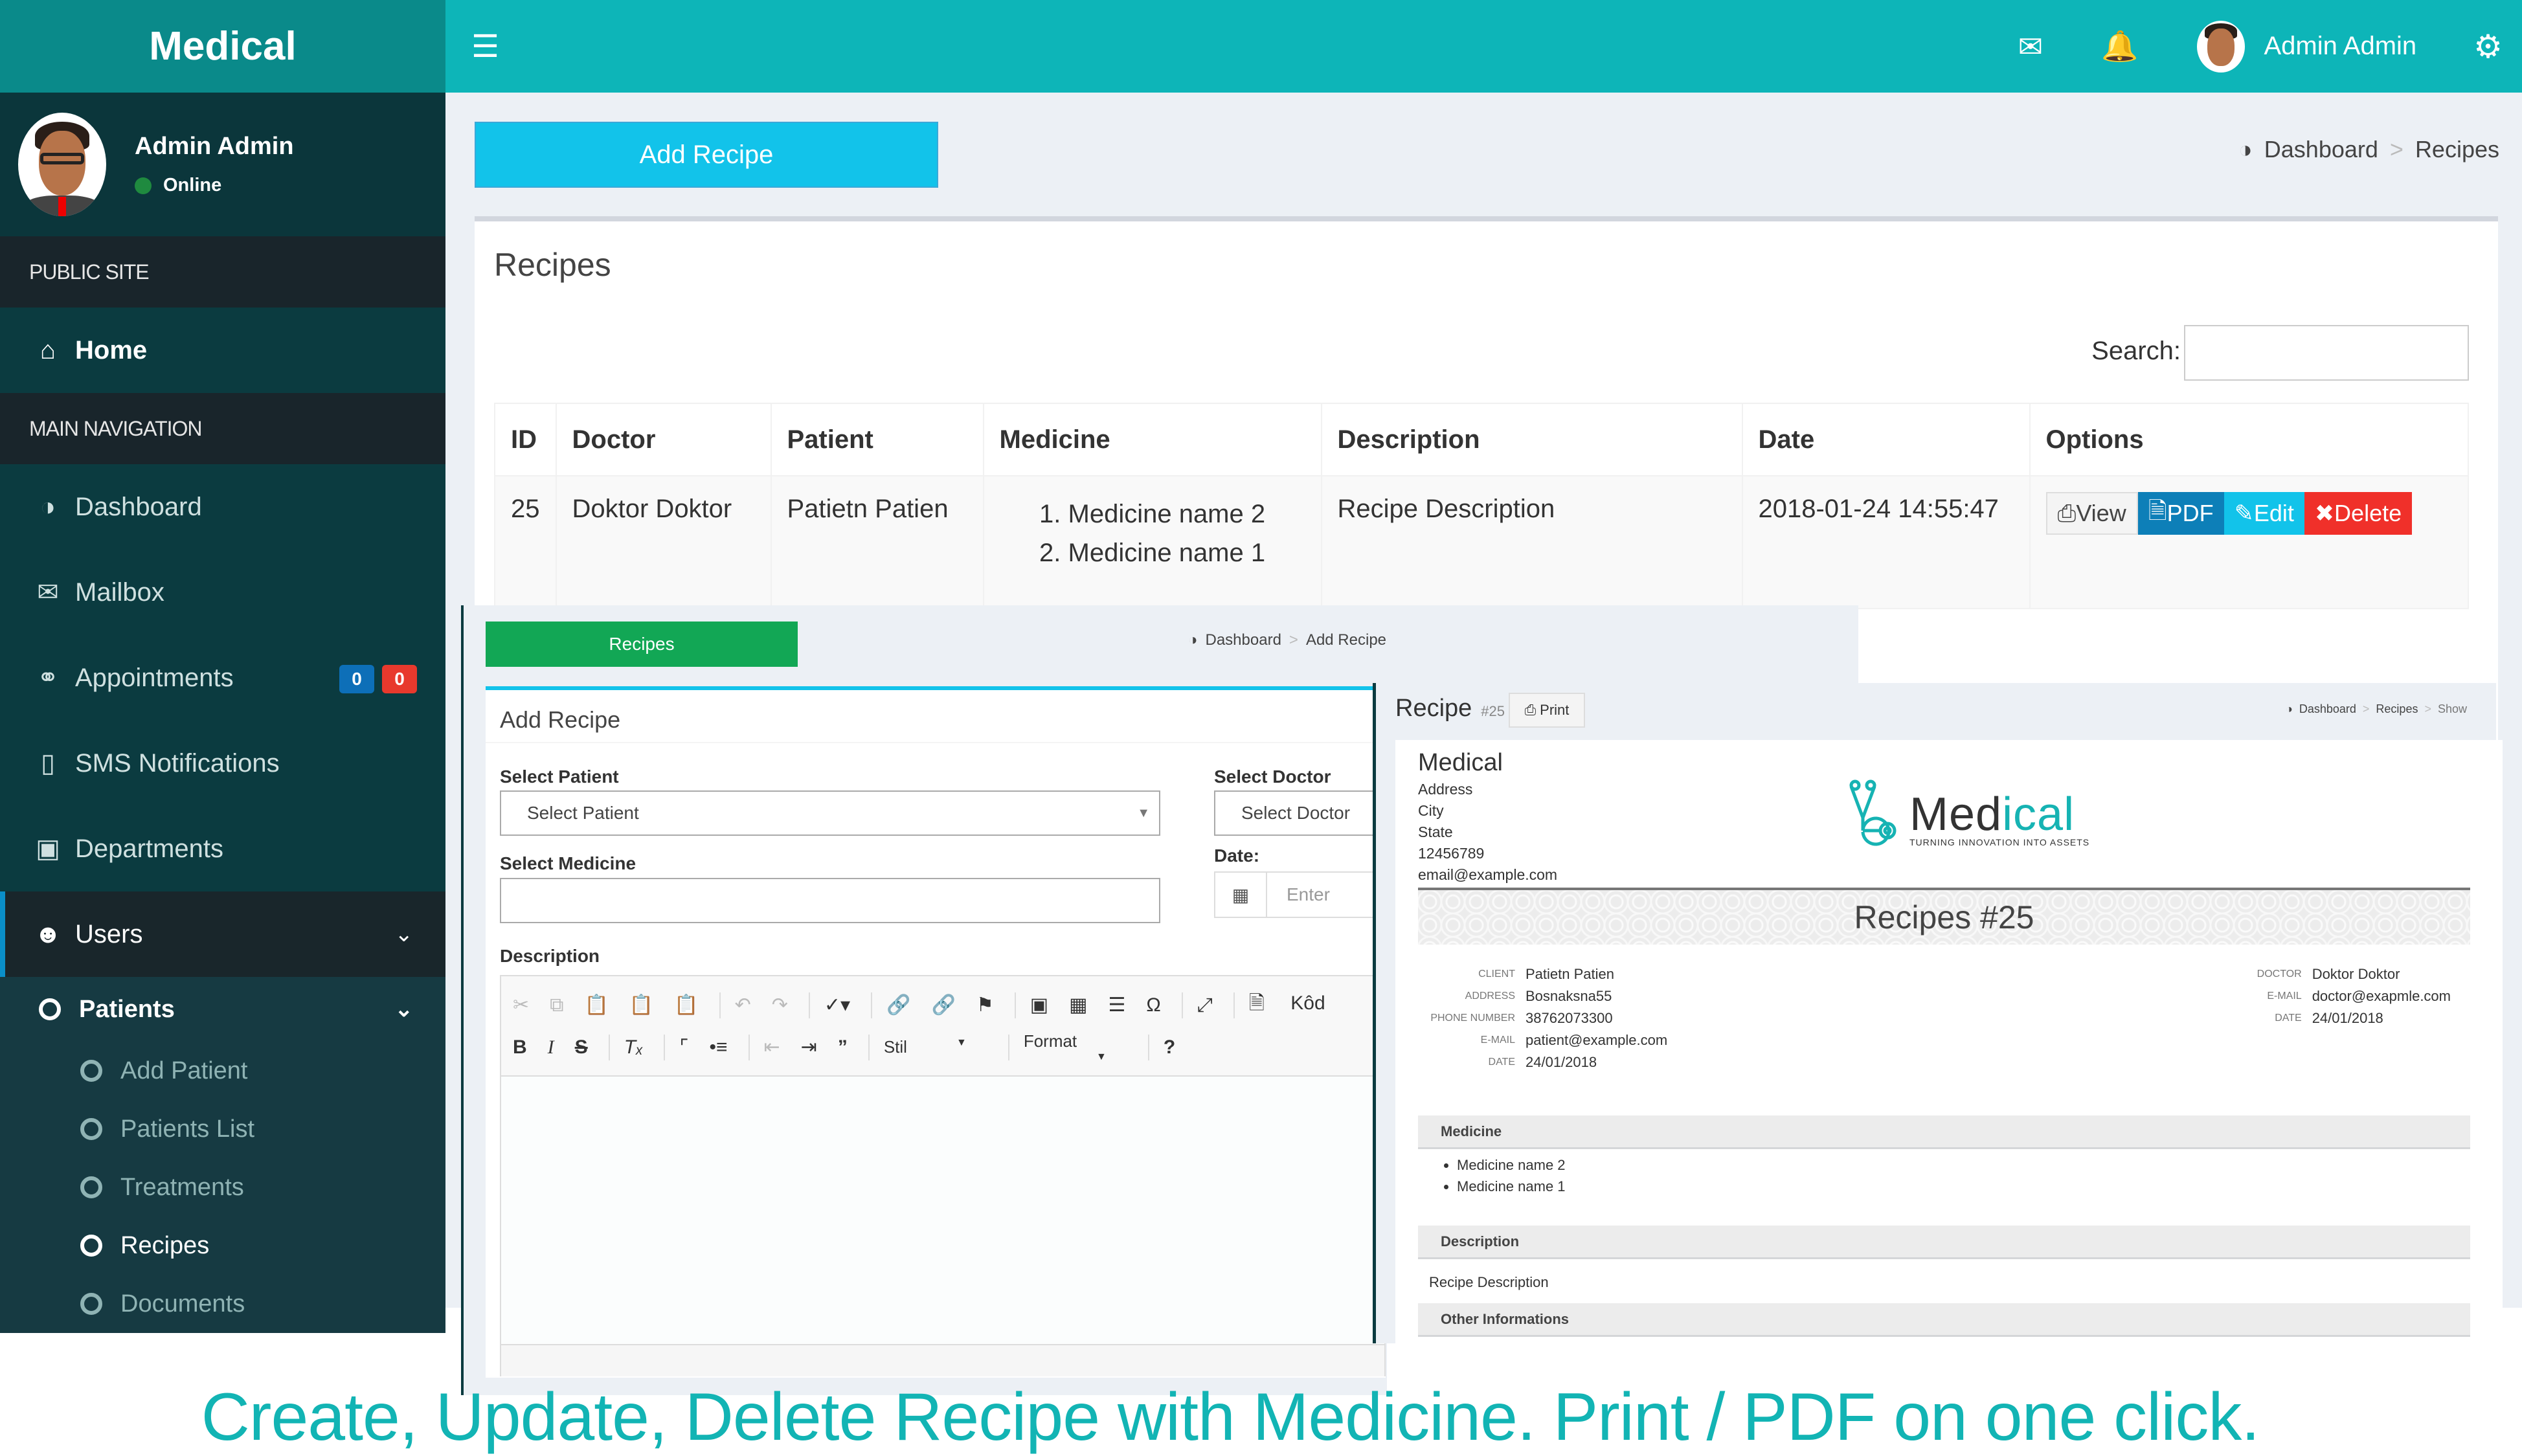 Image resolution: width=2522 pixels, height=1456 pixels. What do you see at coordinates (2158, 510) in the screenshot?
I see `file-pdf-icon: 🗎` at bounding box center [2158, 510].